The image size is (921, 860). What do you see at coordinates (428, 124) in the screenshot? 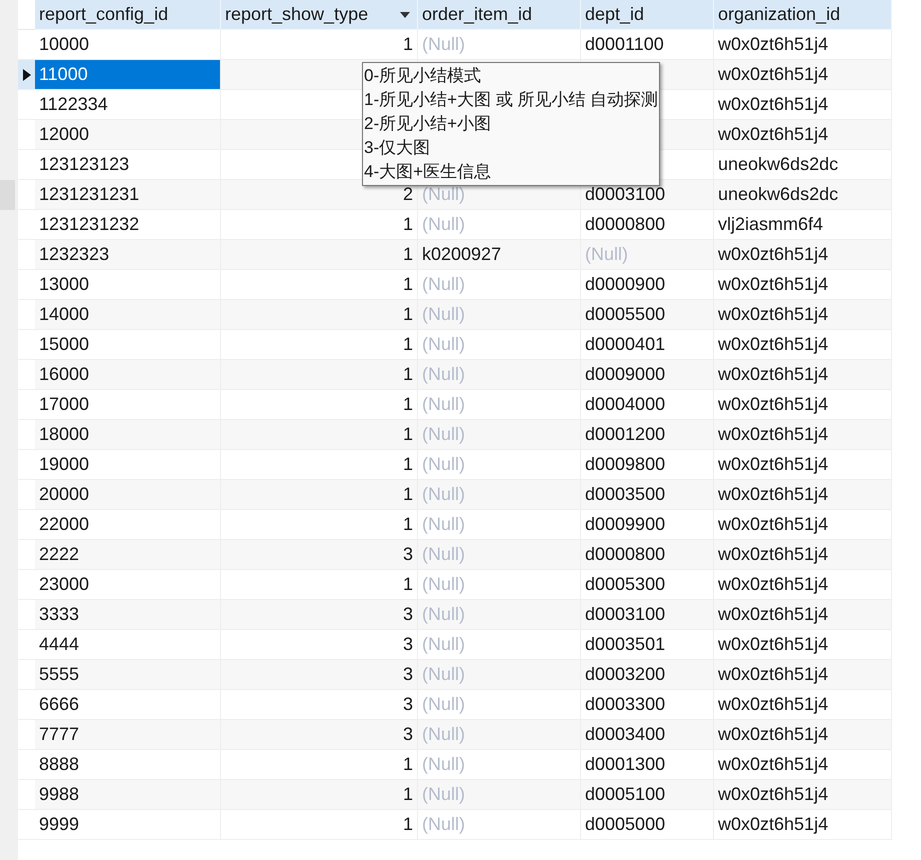
I see `tooltip-line: 2-所见小结+小图` at bounding box center [428, 124].